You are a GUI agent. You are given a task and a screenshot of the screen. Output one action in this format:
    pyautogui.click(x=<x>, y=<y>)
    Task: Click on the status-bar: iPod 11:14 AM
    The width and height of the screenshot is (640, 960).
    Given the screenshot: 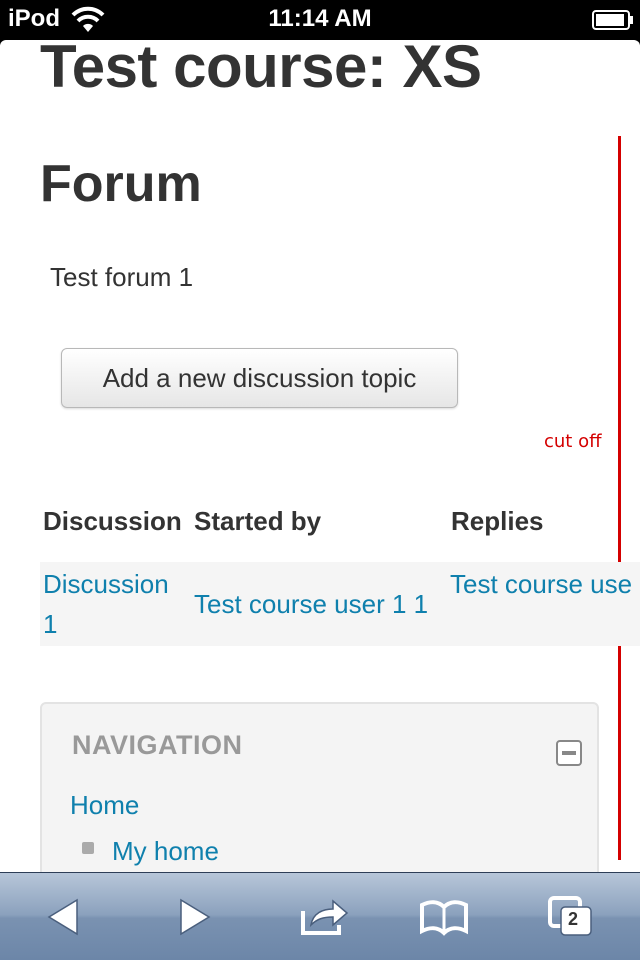 What is the action you would take?
    pyautogui.click(x=320, y=20)
    